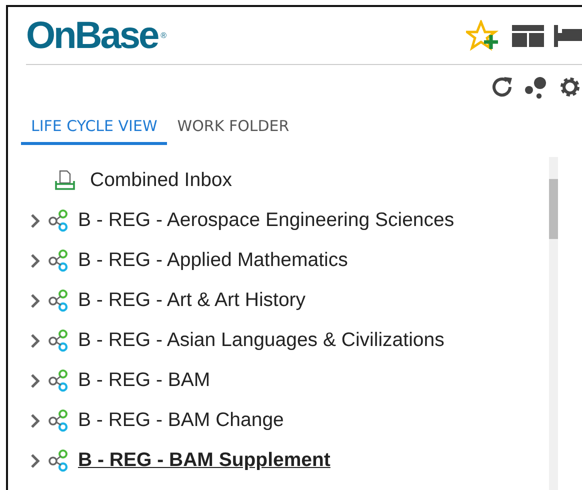  I want to click on tree-item: B - REG - BAM Supplement, so click(204, 461).